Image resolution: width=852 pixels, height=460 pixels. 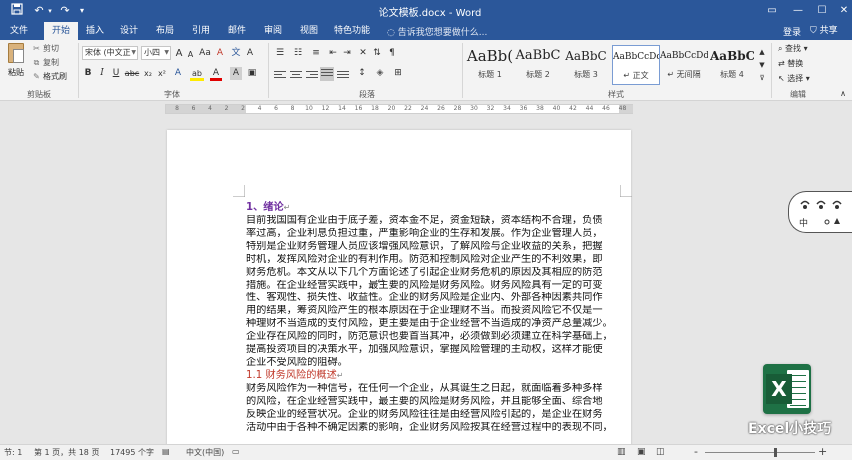 I want to click on paragraph-mark-icon: ↵, so click(x=340, y=375).